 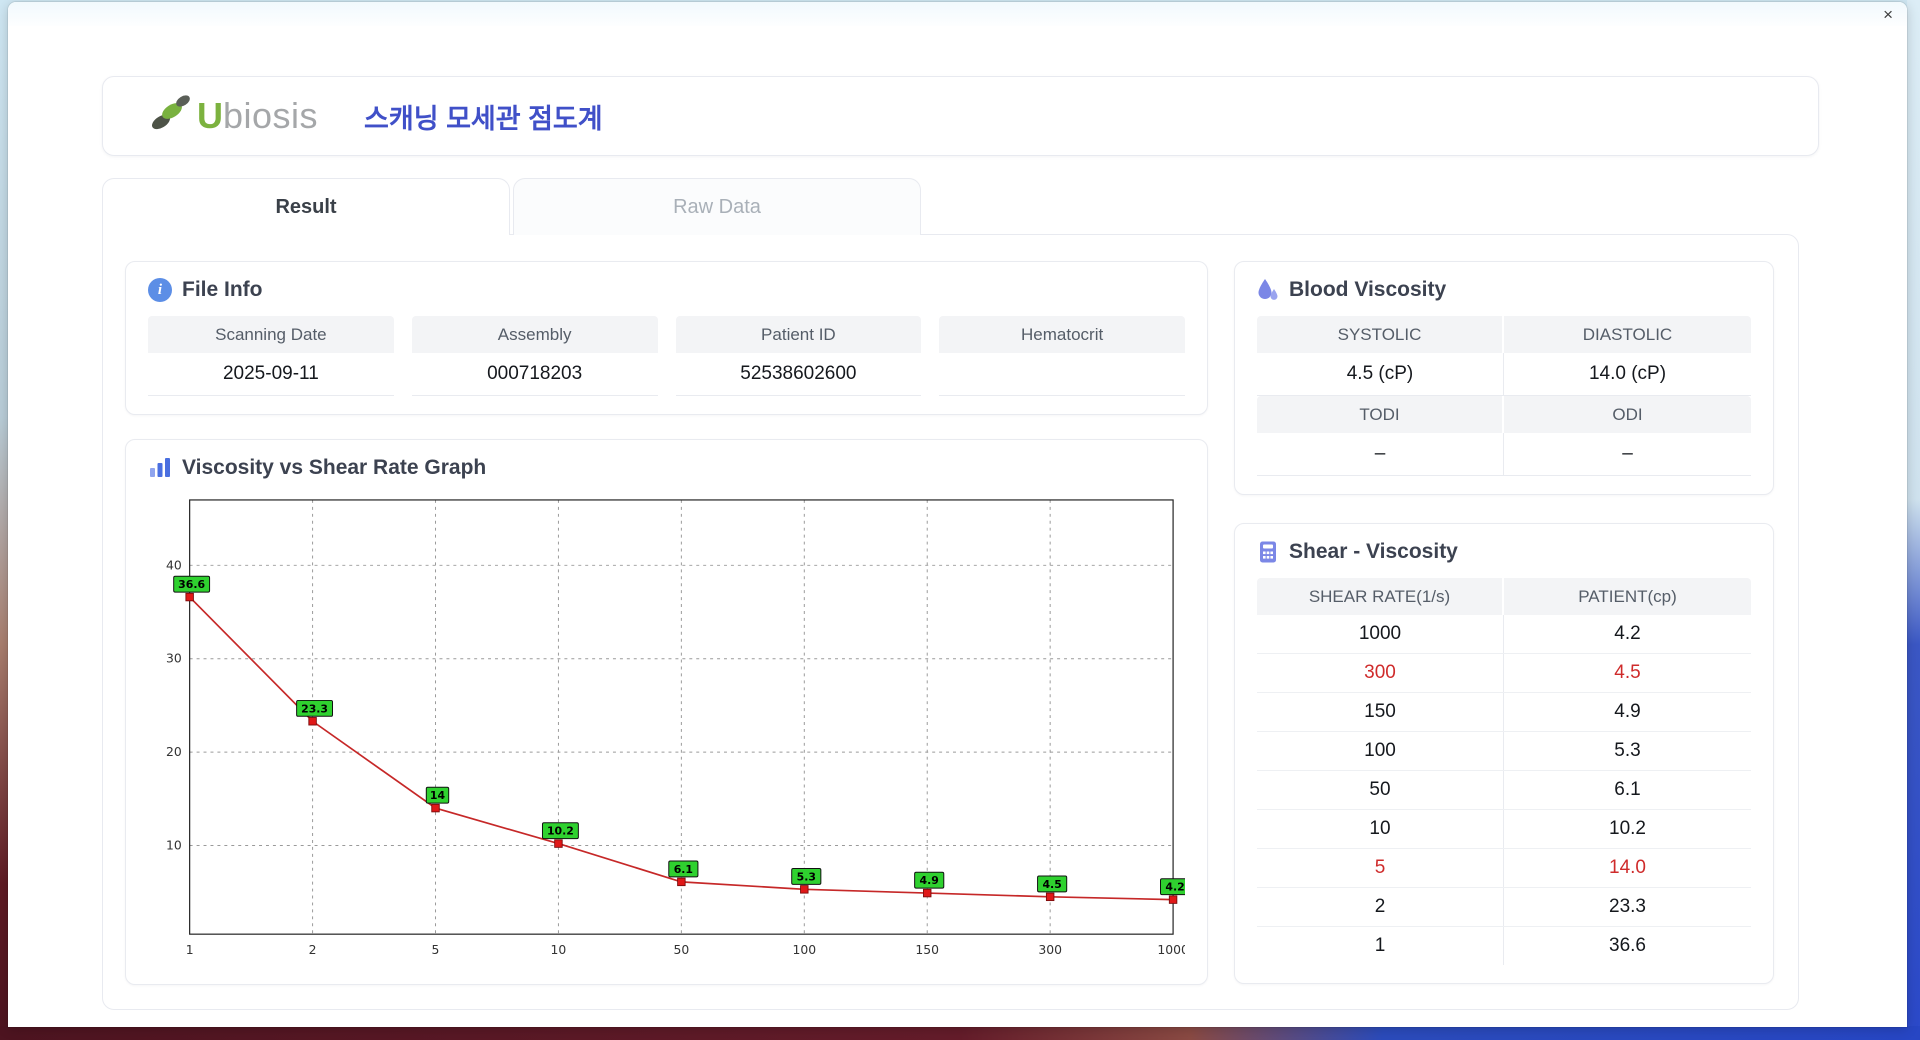 What do you see at coordinates (1888, 14) in the screenshot?
I see `close-icon: ×` at bounding box center [1888, 14].